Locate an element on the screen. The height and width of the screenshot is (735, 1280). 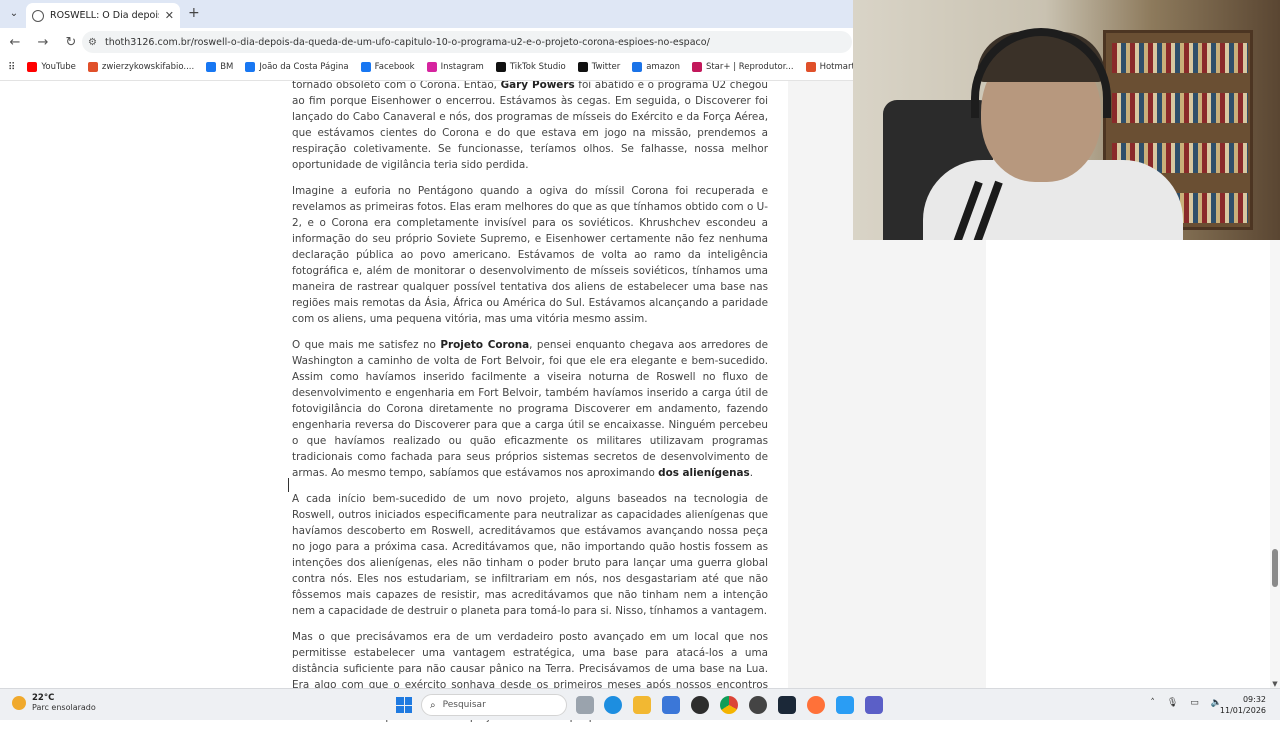
back-arrow-icon: ← is located at coordinates (15, 42).